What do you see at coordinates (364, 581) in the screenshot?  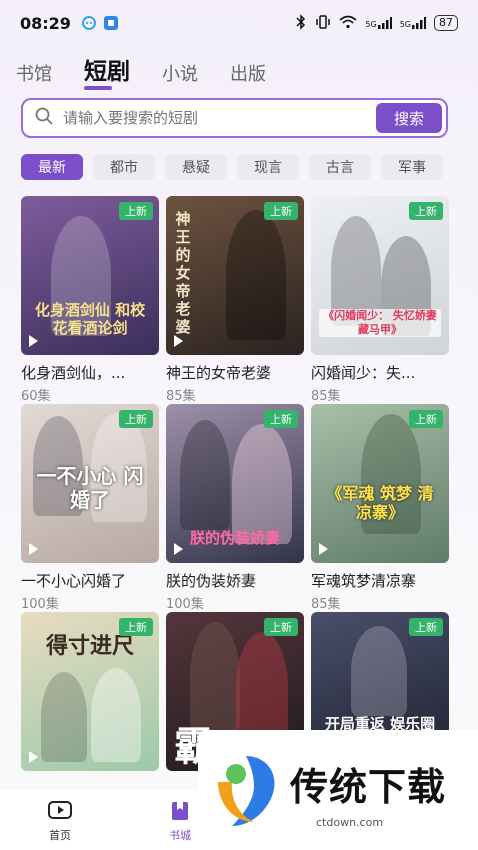 I see `drama-title: 军魂筑梦清凉寨` at bounding box center [364, 581].